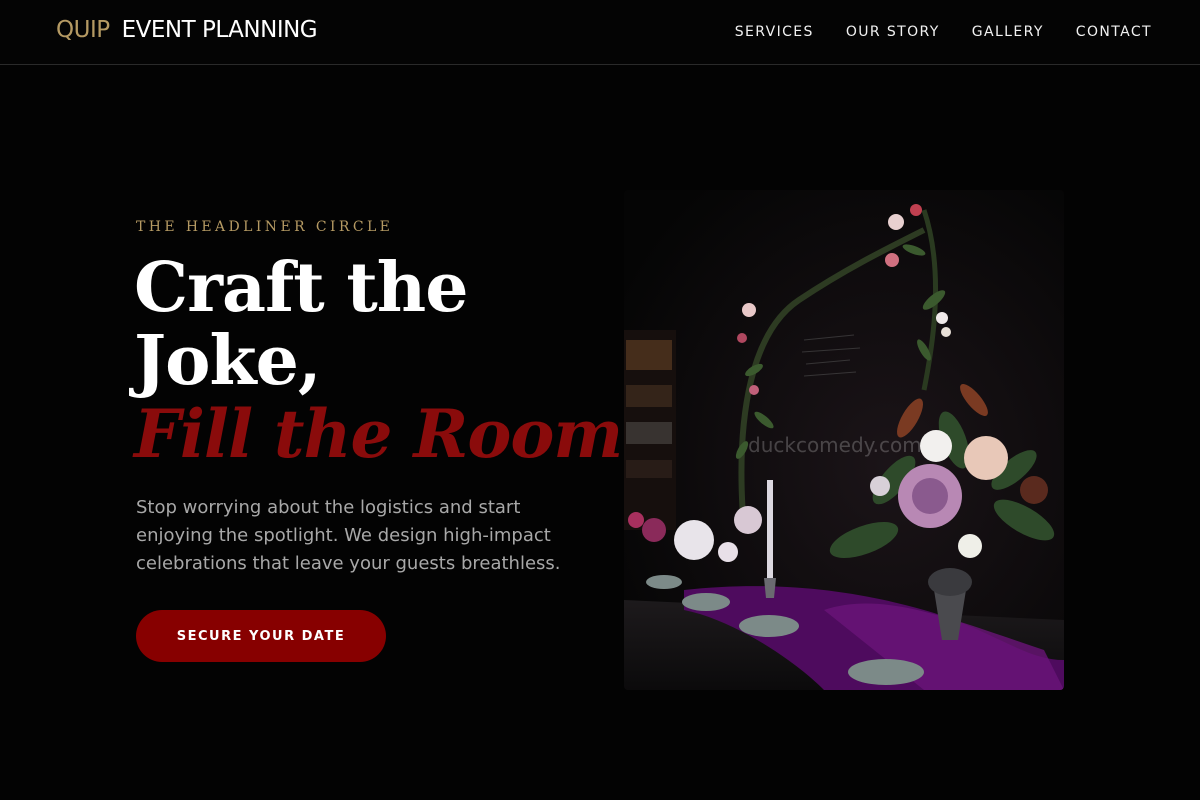 Image resolution: width=1200 pixels, height=800 pixels. Describe the element at coordinates (301, 288) in the screenshot. I see `headline-line-1: Craft the` at that location.